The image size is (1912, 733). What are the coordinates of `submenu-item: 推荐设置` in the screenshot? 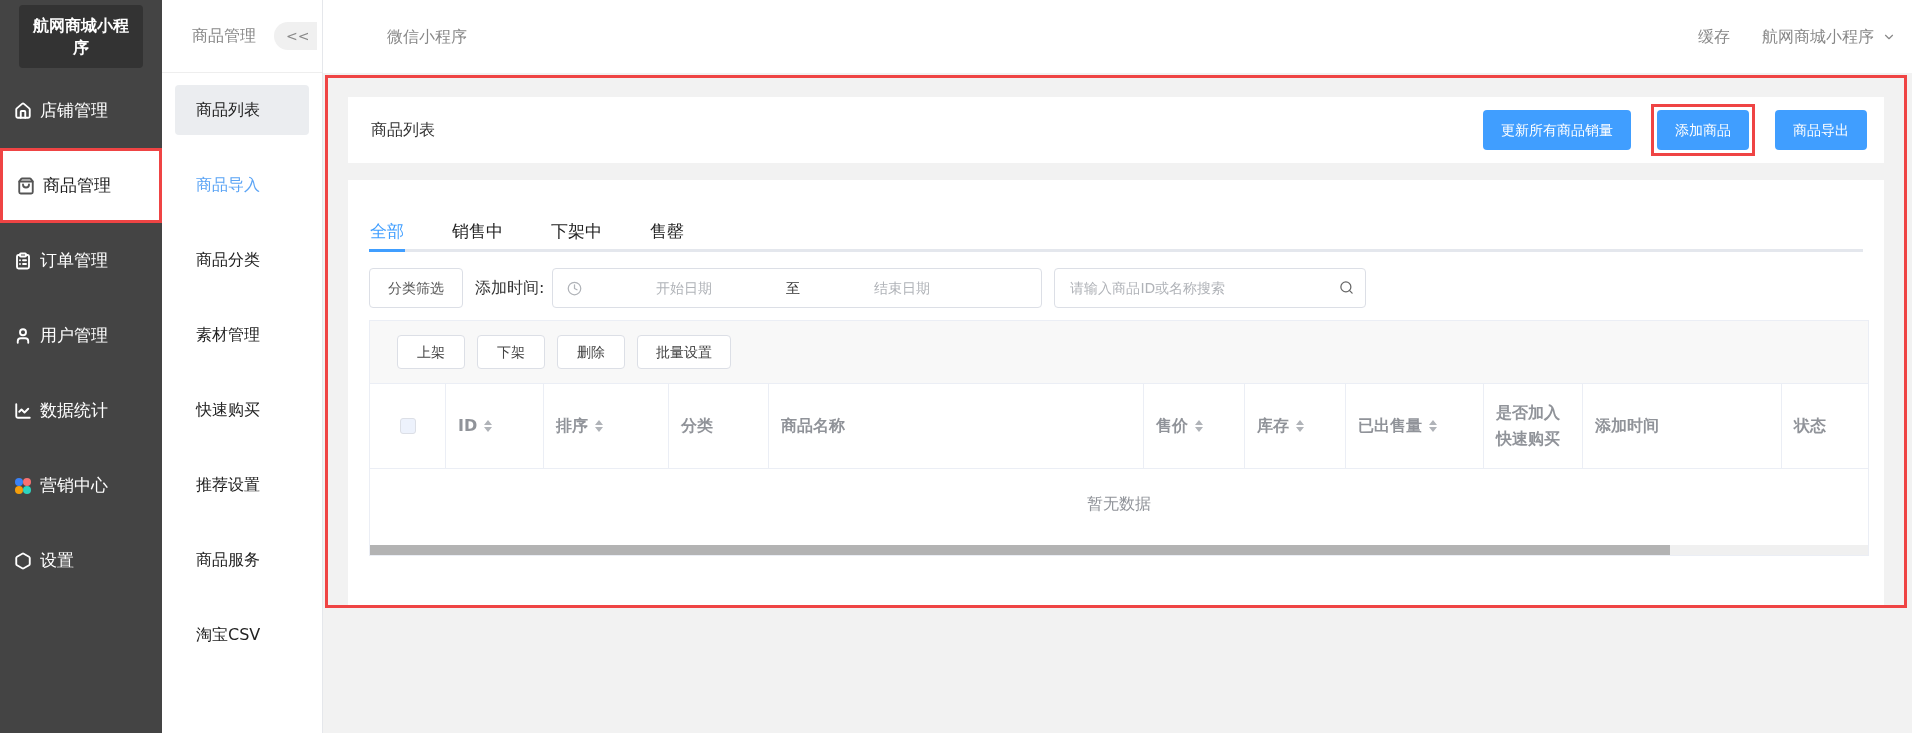 It's located at (242, 485).